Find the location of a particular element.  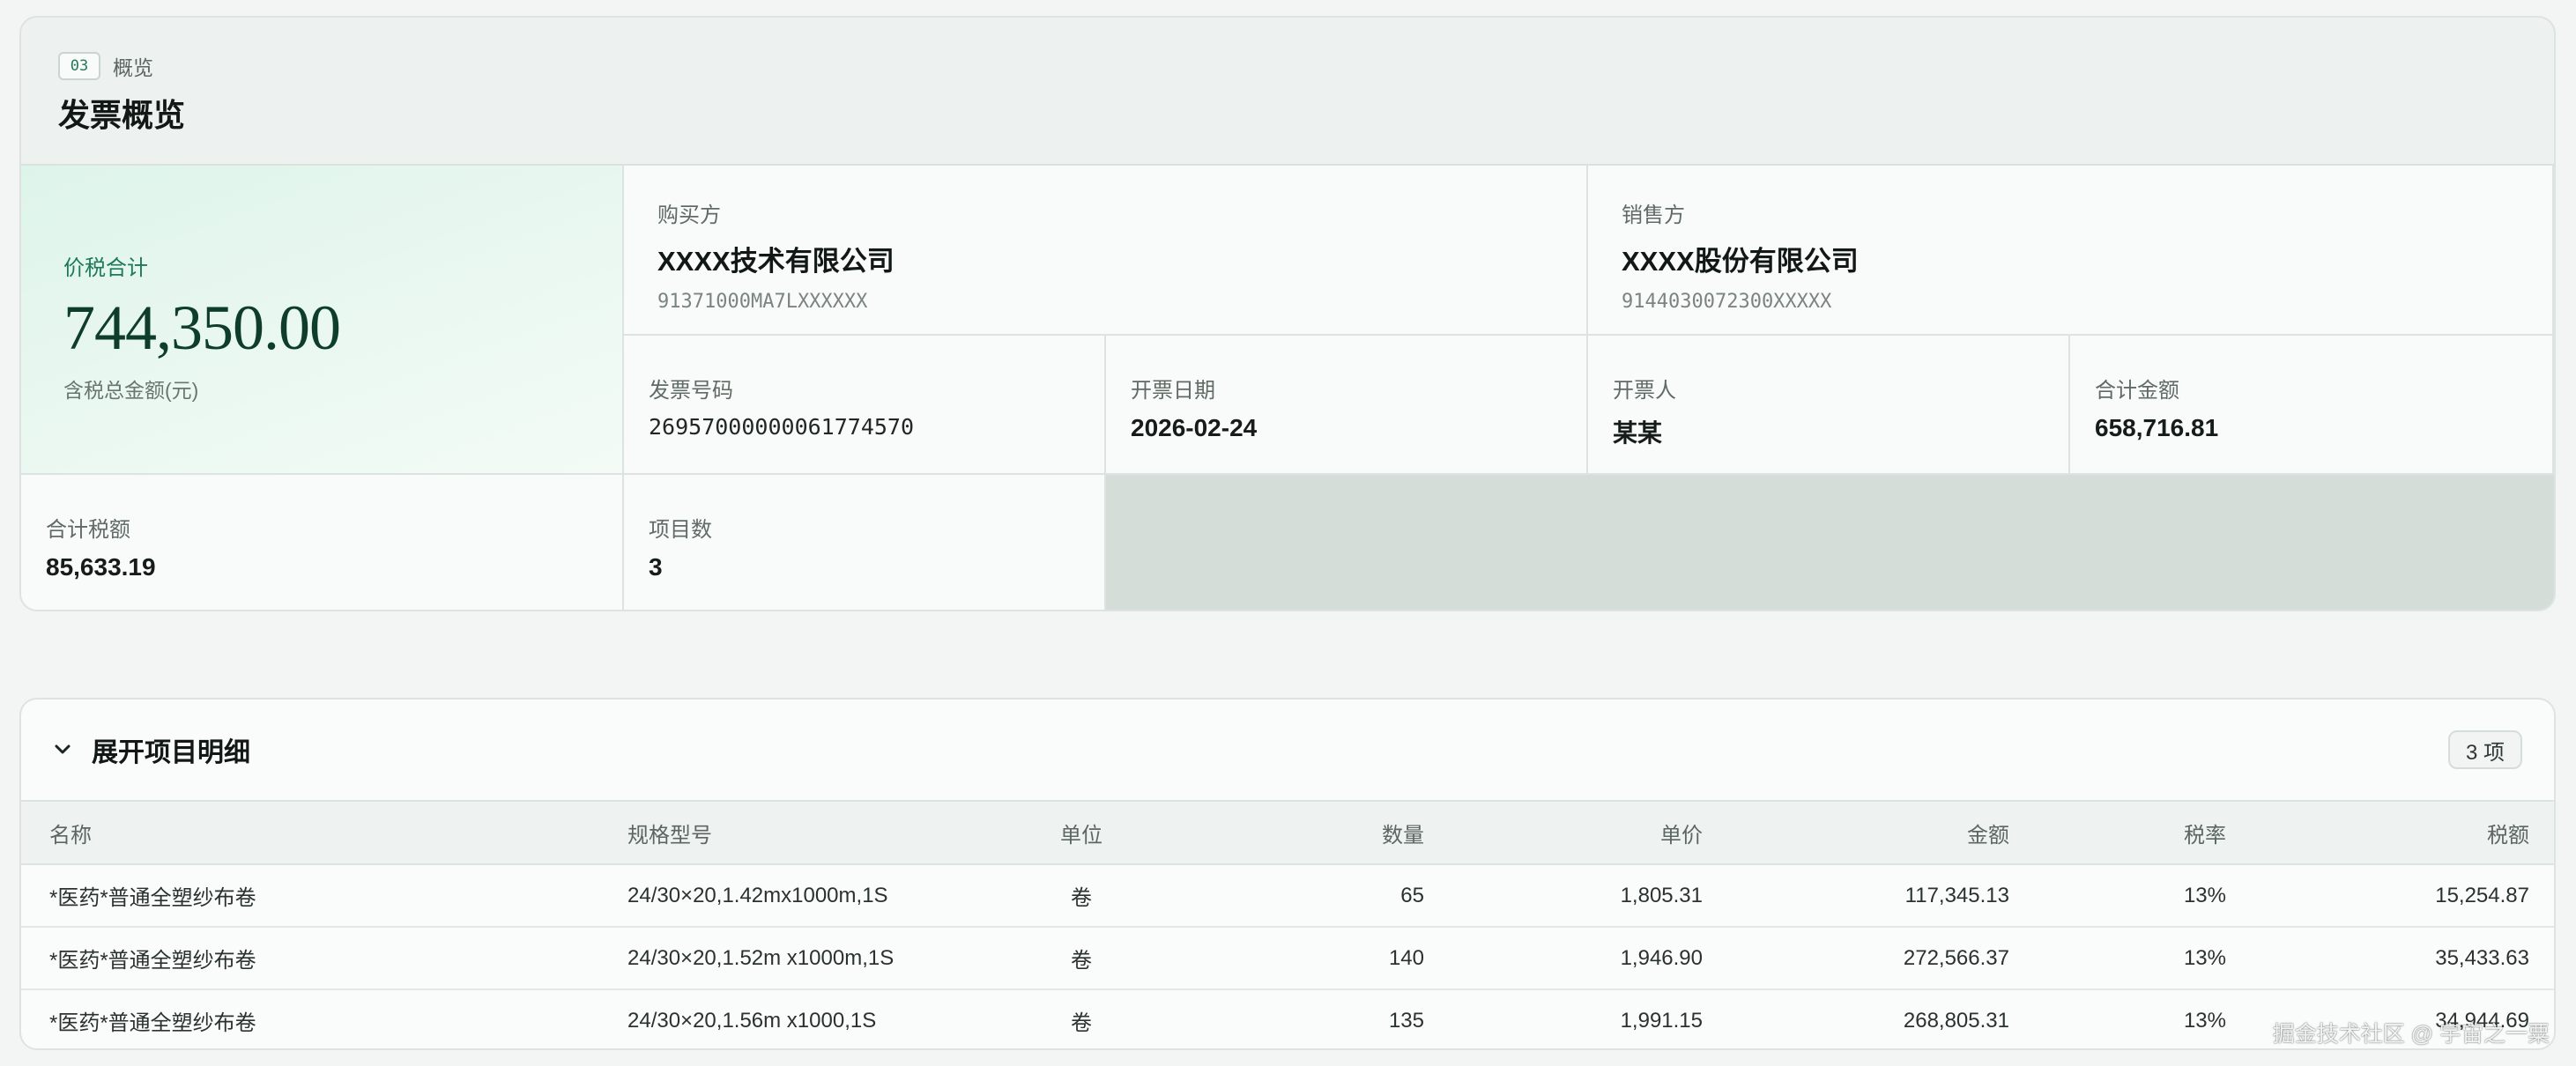

issue-date-field: 开票日期 2026-02-24 is located at coordinates (1347, 405).